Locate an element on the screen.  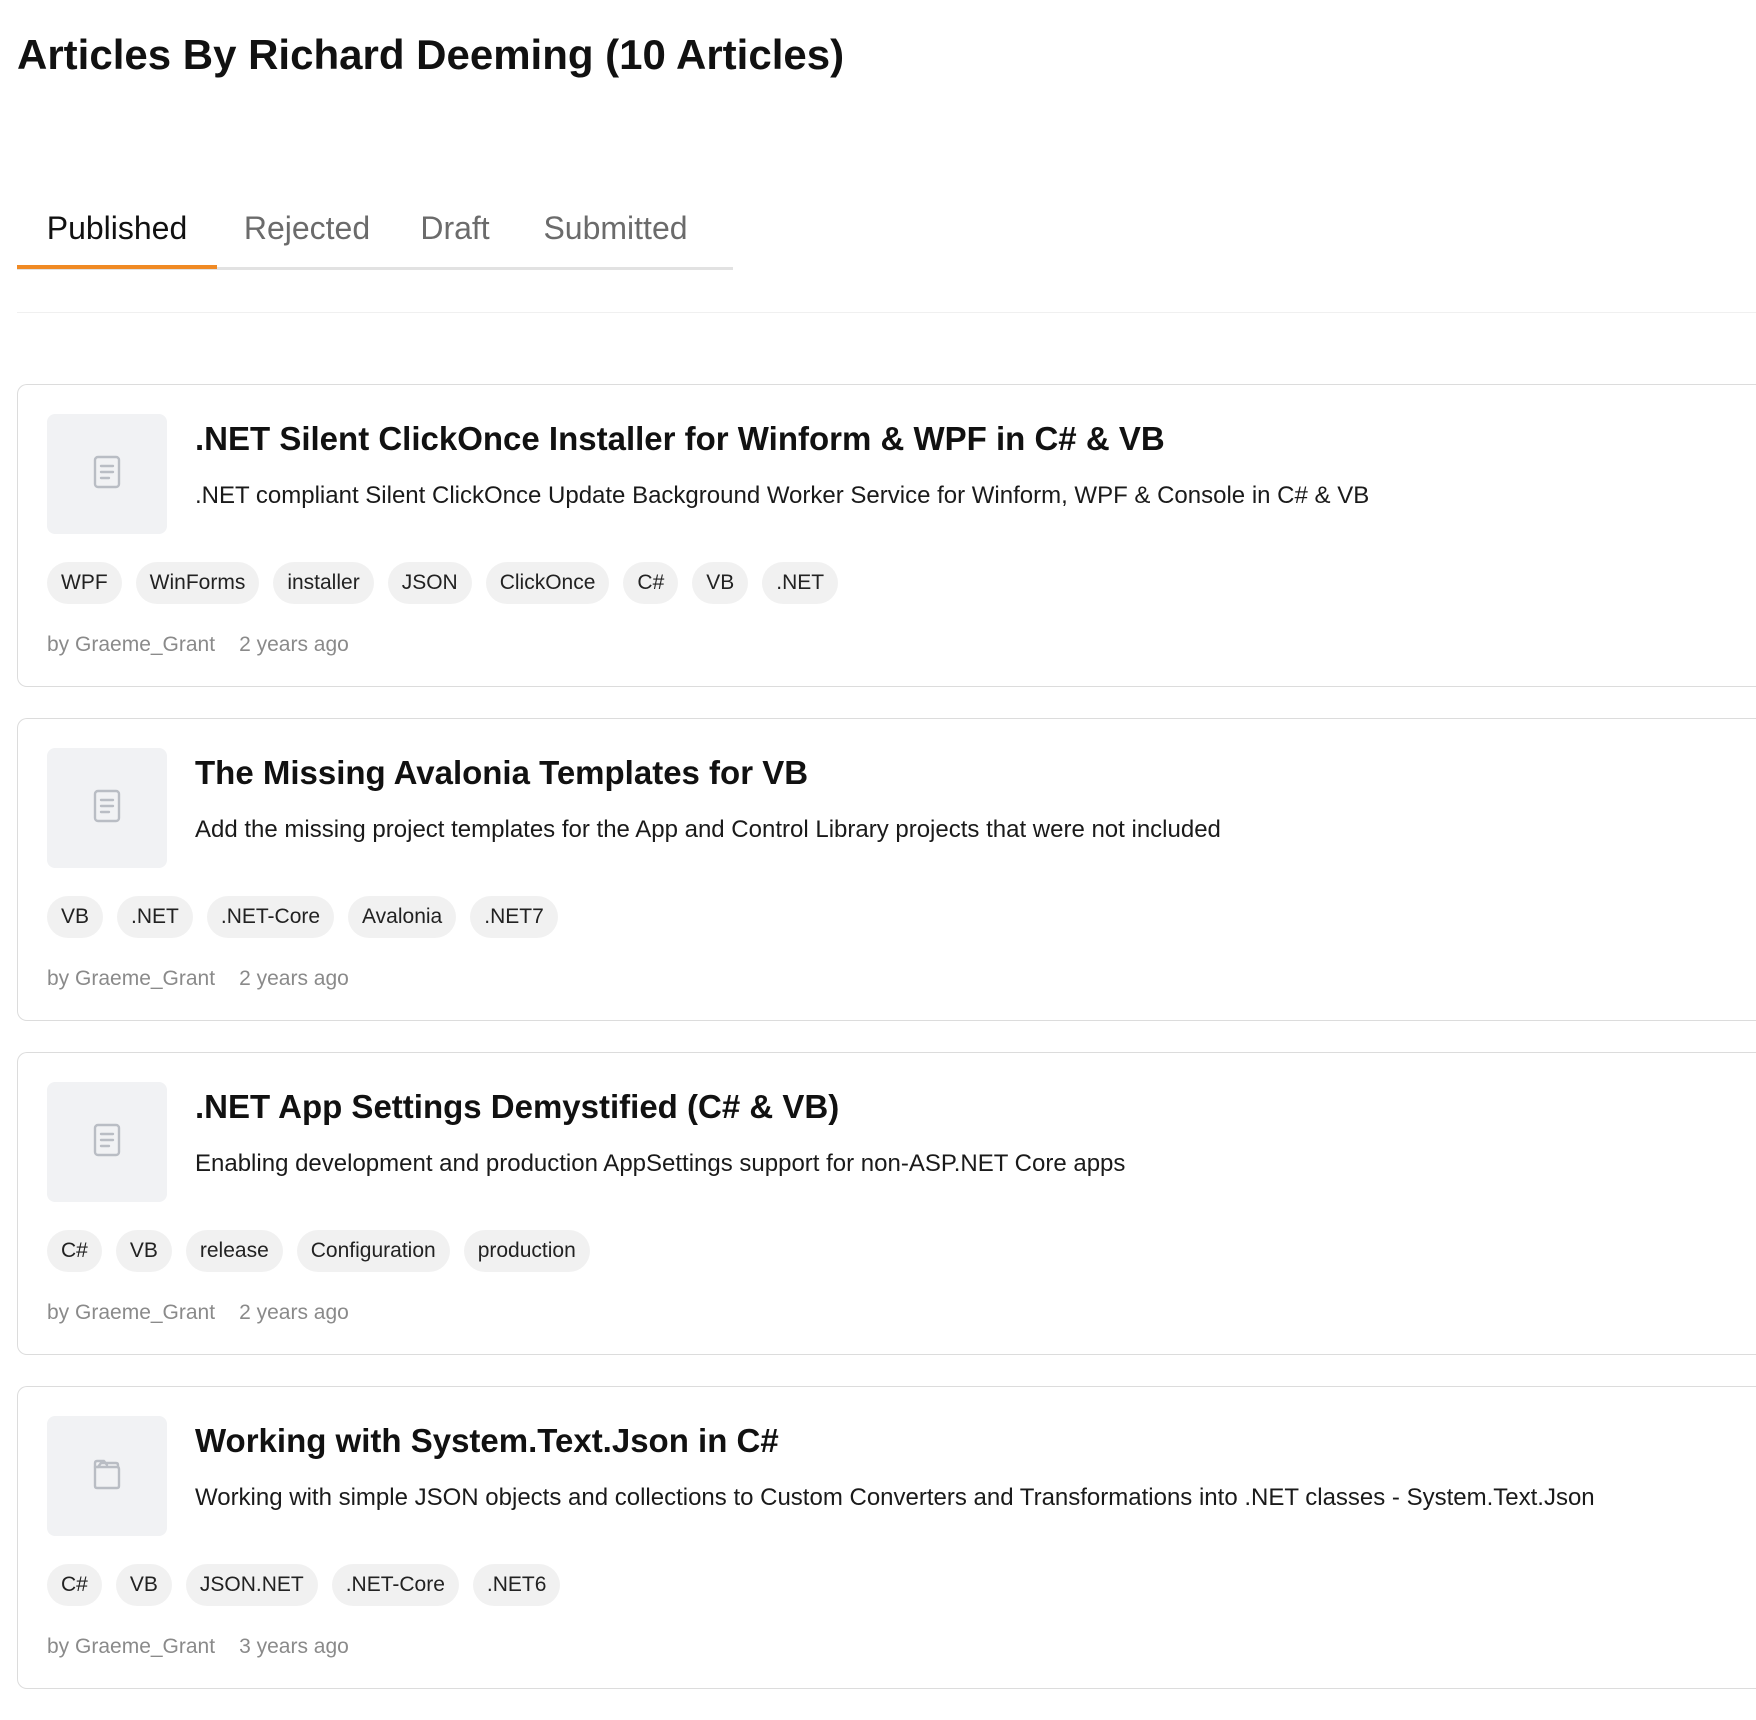
tab-published: Published is located at coordinates (117, 235).